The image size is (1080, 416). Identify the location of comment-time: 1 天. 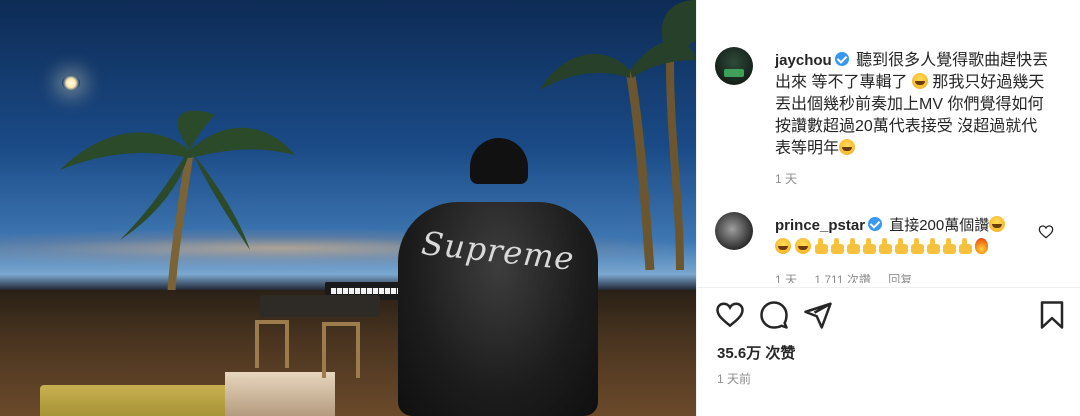
(786, 278).